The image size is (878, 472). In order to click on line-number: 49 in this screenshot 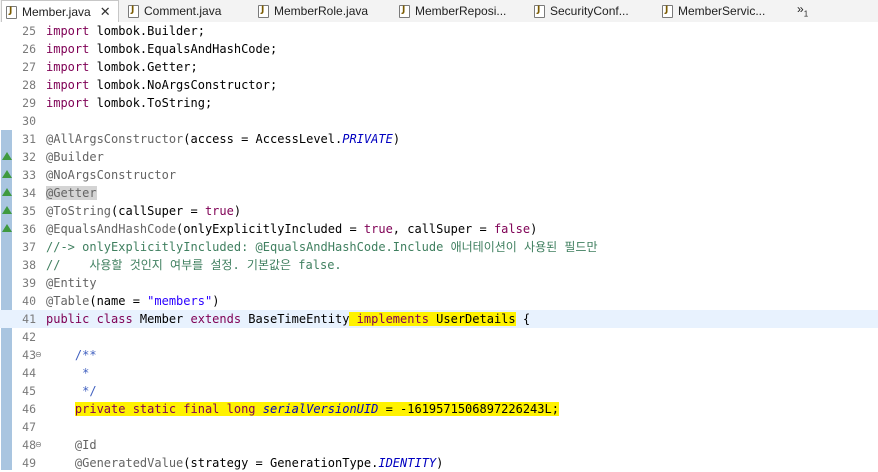, I will do `click(29, 463)`.